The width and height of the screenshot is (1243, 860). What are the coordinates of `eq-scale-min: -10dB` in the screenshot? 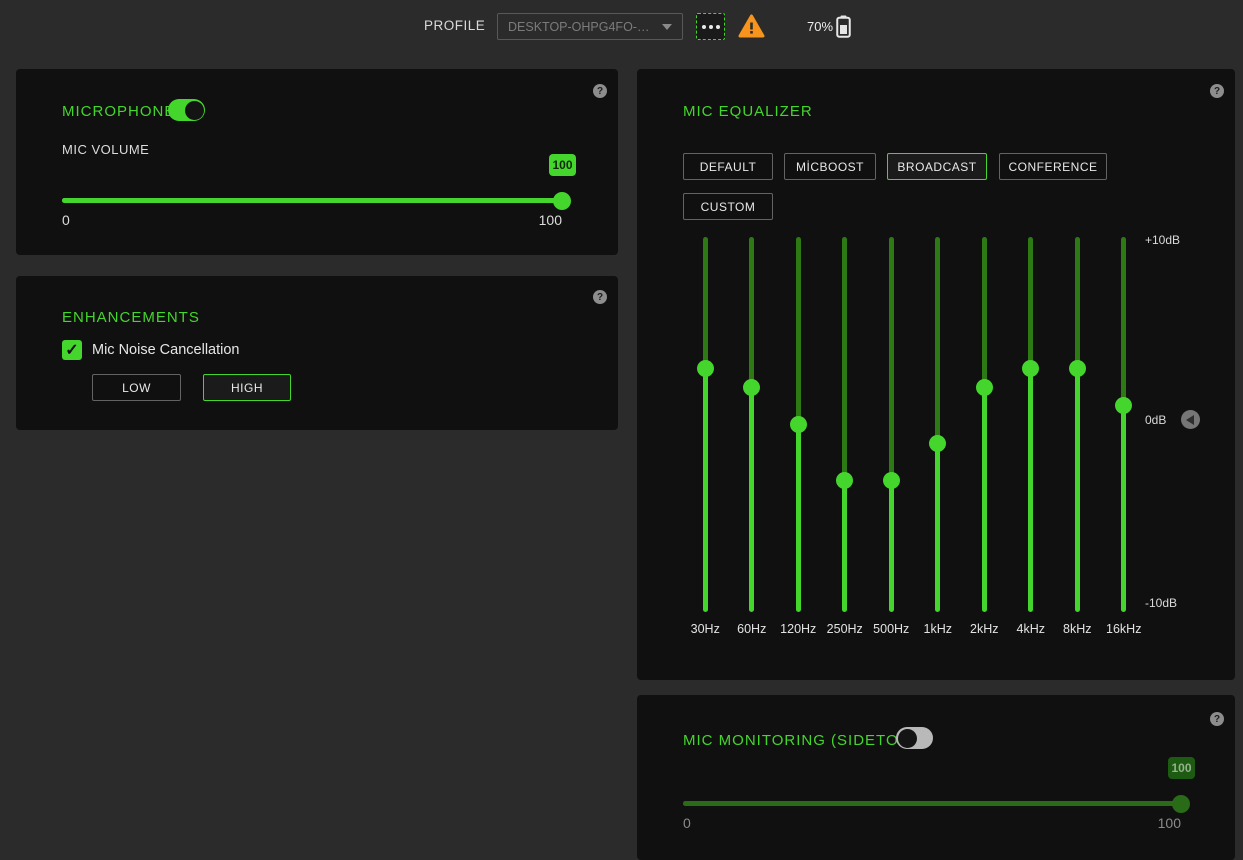 It's located at (1161, 603).